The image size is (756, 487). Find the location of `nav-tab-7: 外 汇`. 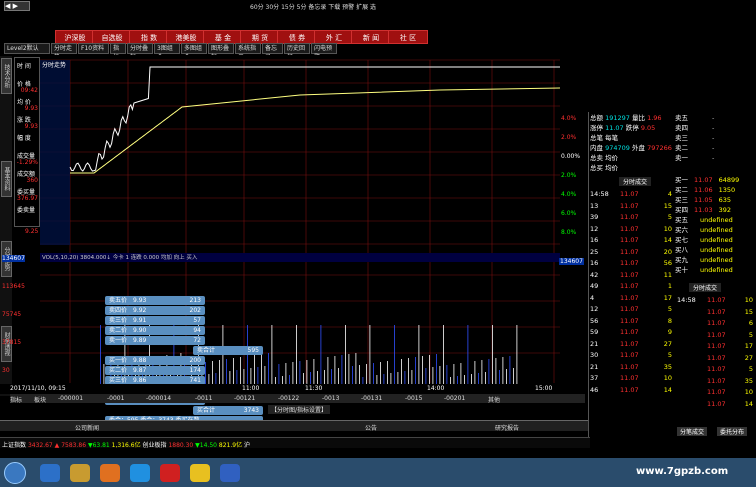

nav-tab-7: 外 汇 is located at coordinates (334, 37).